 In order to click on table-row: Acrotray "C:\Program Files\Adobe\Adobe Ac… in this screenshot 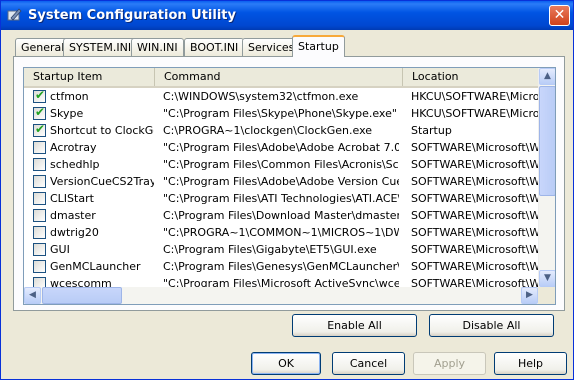, I will do `click(281, 147)`.